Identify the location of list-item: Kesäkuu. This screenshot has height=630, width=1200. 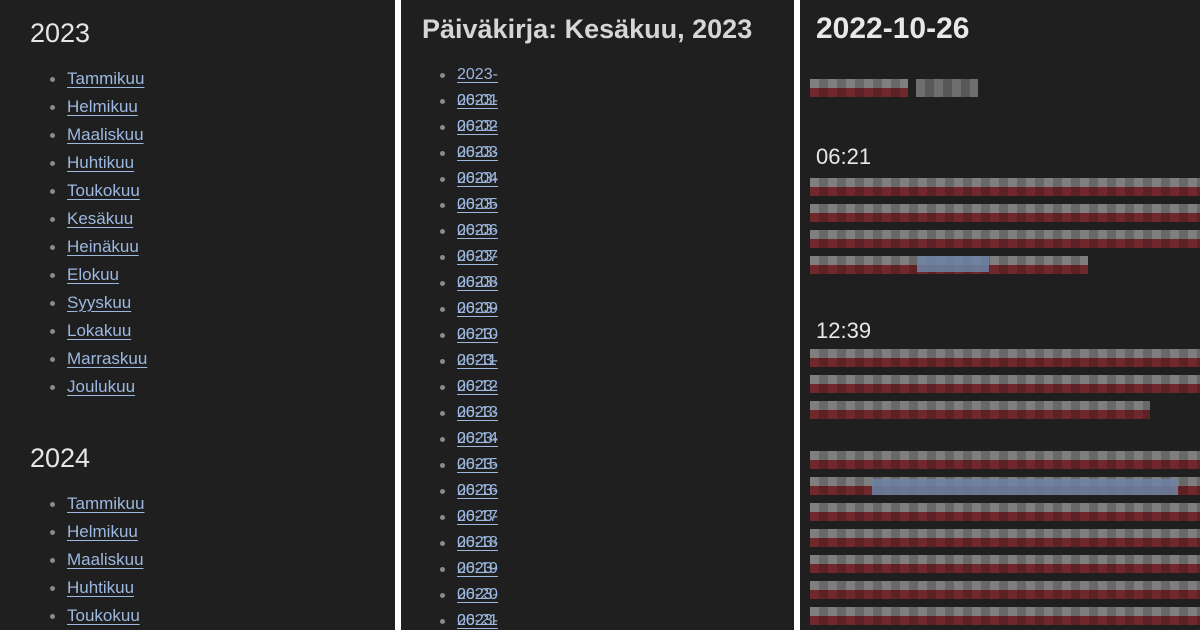
(91, 219).